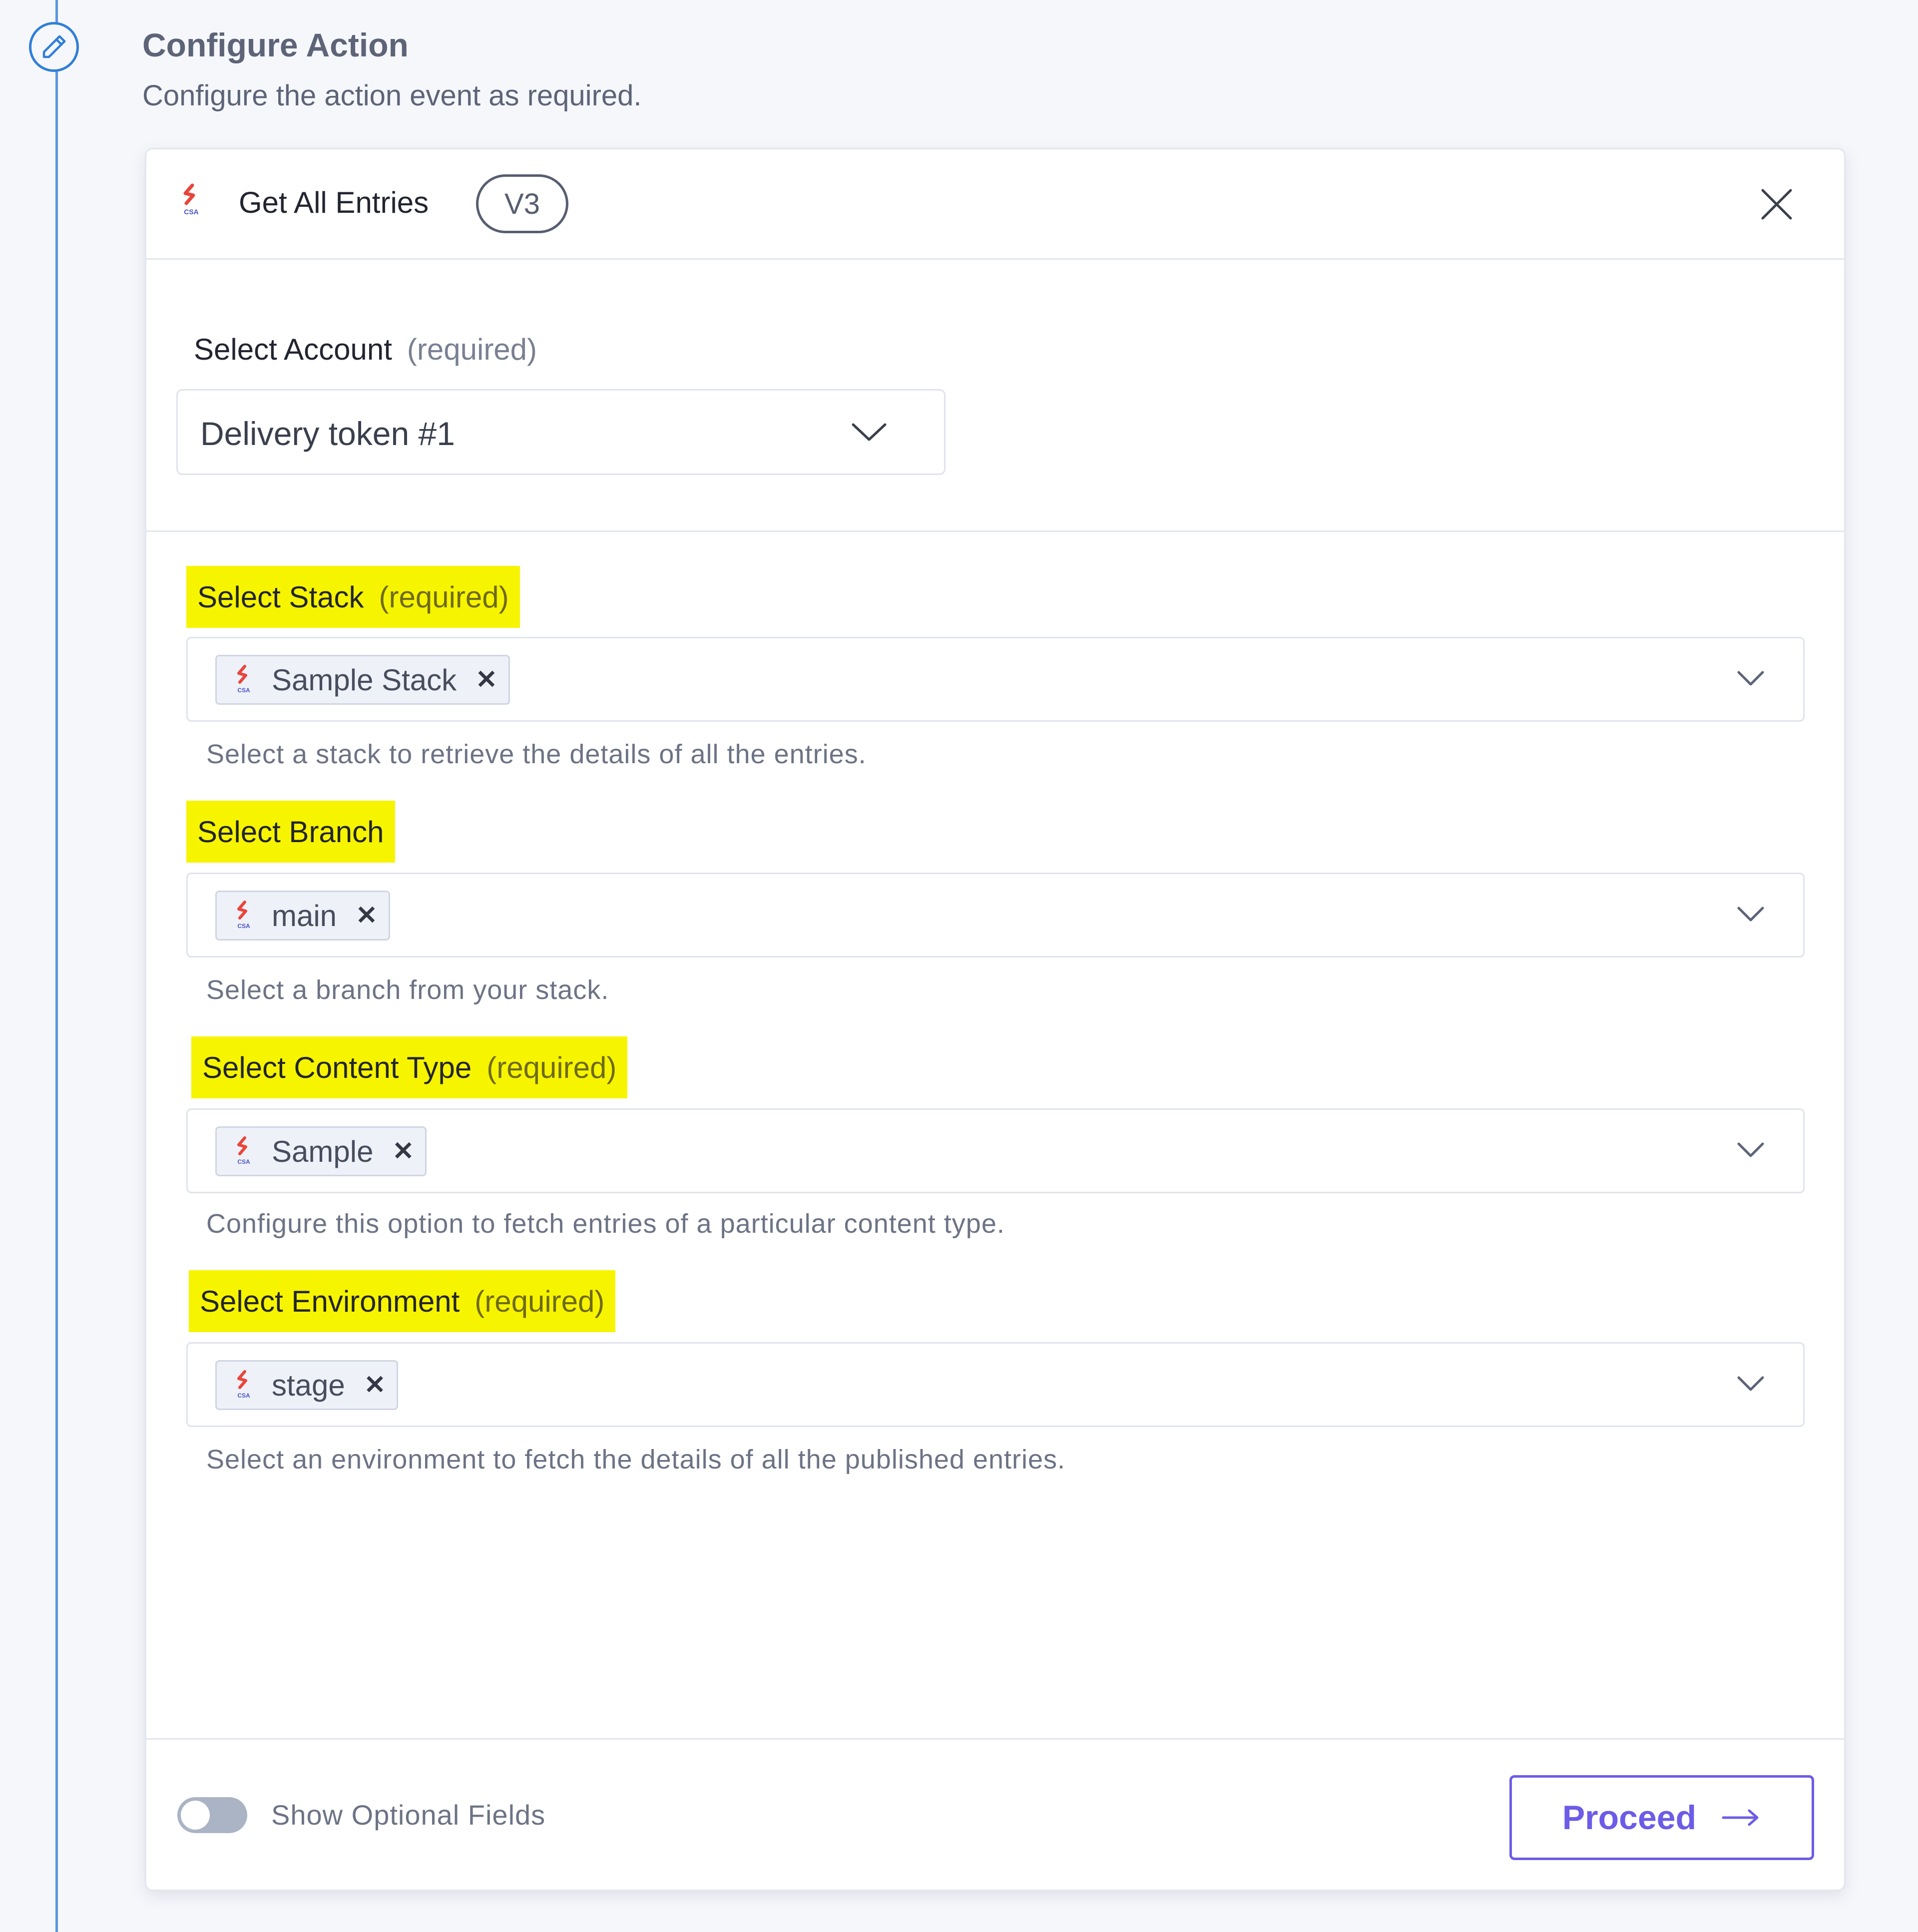  I want to click on content-type-tag: CSA Sample ✕, so click(321, 1151).